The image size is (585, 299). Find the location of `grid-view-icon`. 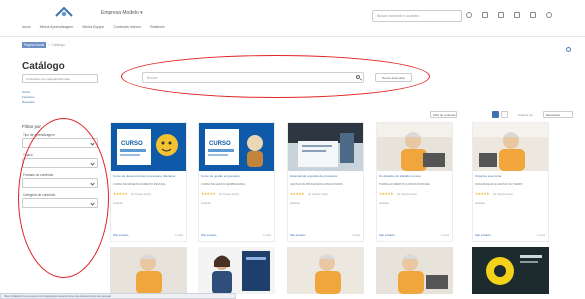

grid-view-icon is located at coordinates (495, 114).